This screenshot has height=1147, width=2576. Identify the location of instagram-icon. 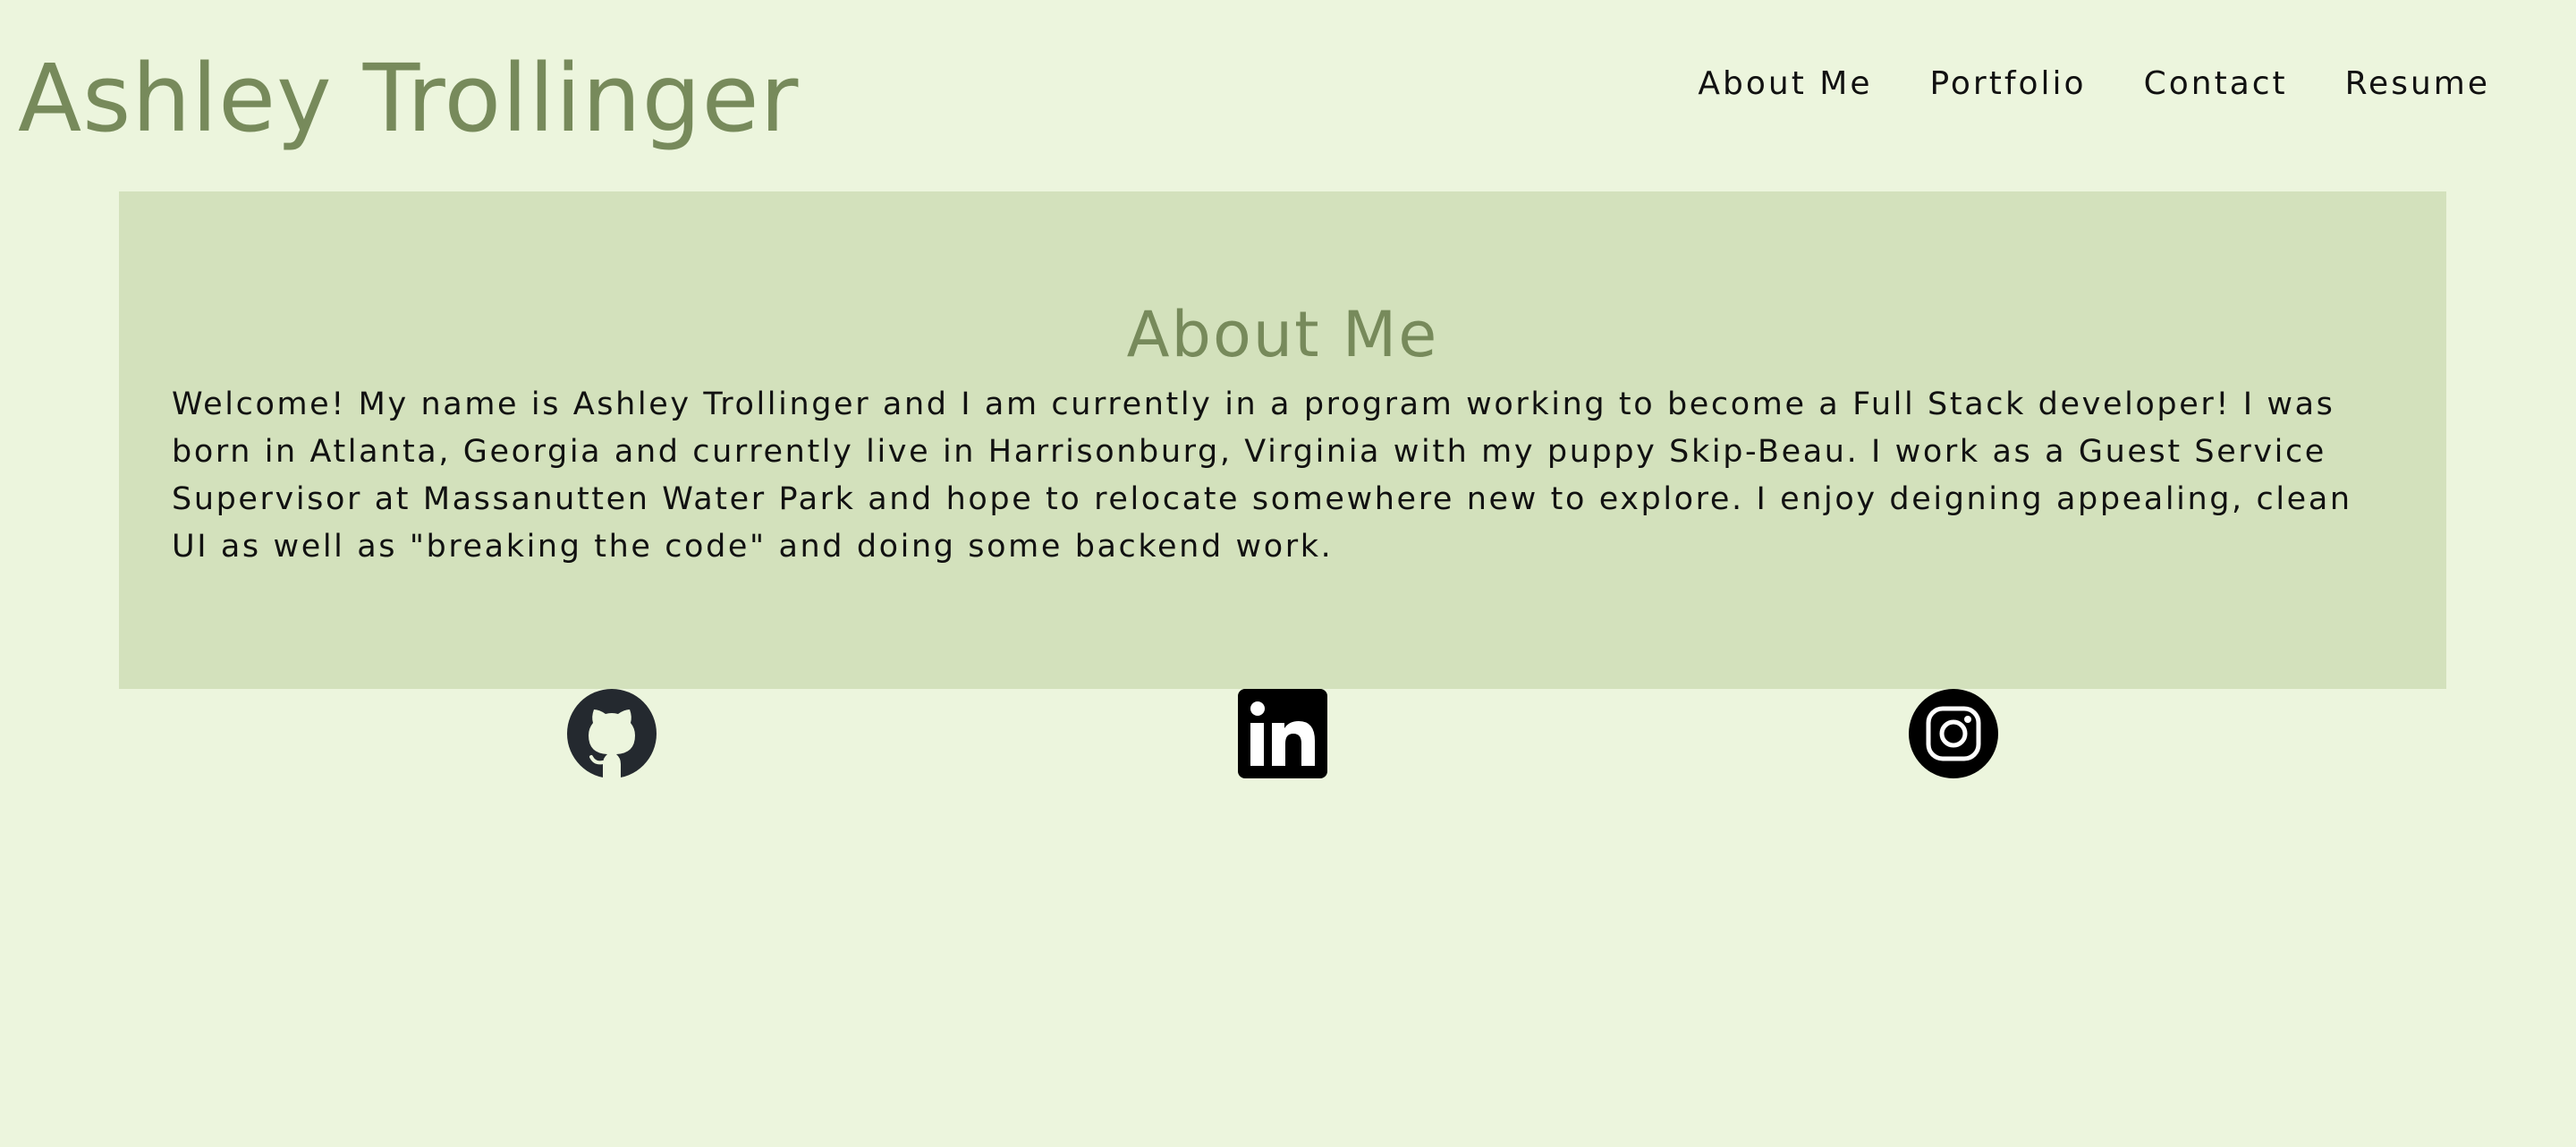
(1953, 733).